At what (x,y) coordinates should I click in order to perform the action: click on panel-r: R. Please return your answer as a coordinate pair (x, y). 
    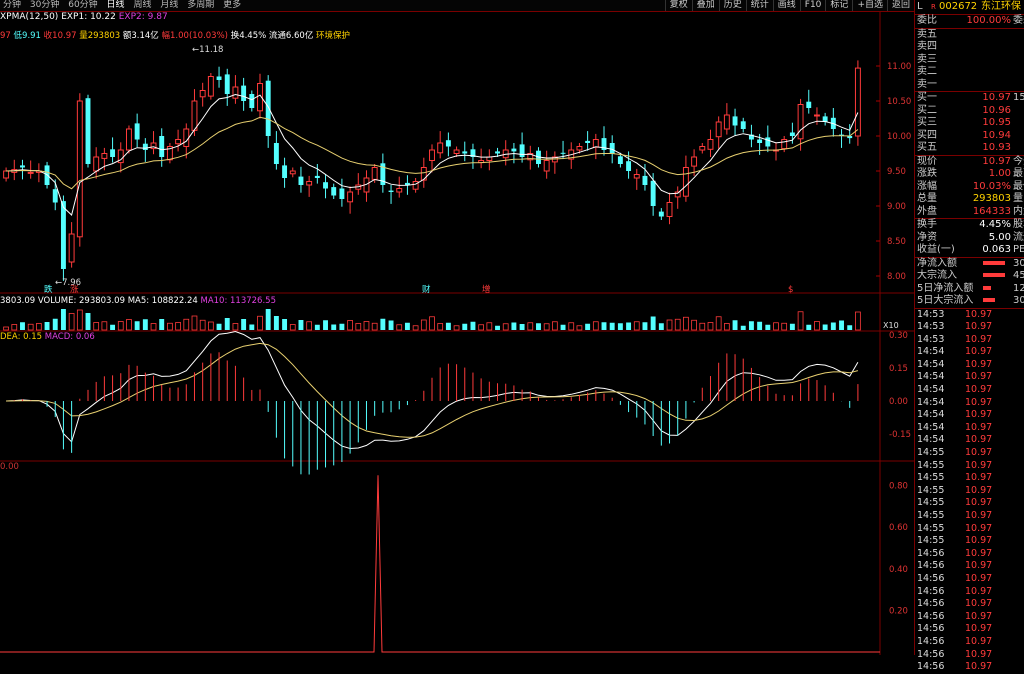
    Looking at the image, I should click on (933, 7).